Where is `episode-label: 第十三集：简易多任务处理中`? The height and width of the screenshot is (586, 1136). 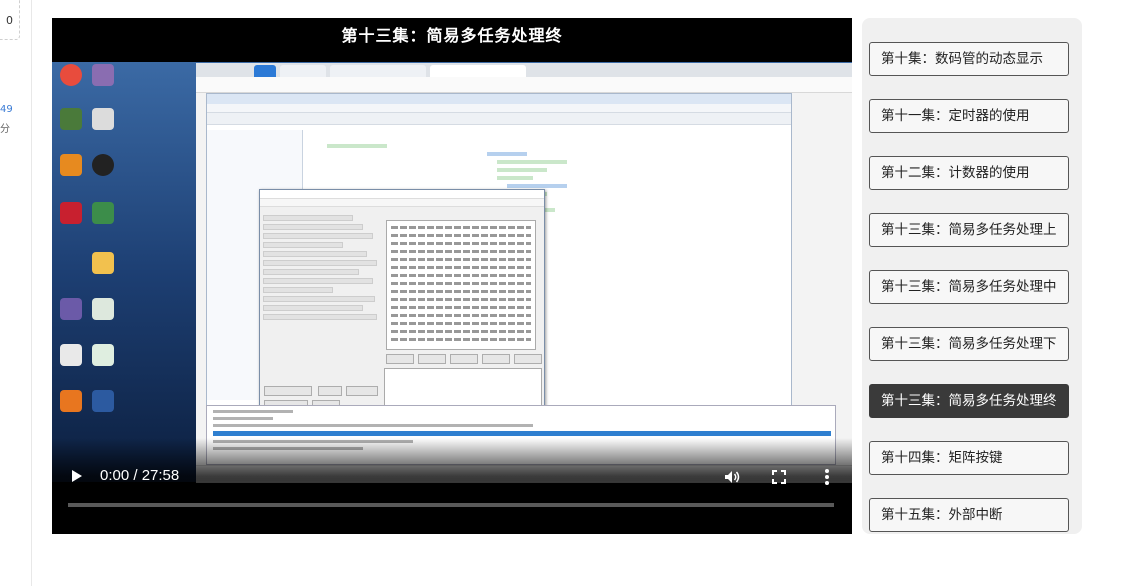 episode-label: 第十三集：简易多任务处理中 is located at coordinates (969, 287).